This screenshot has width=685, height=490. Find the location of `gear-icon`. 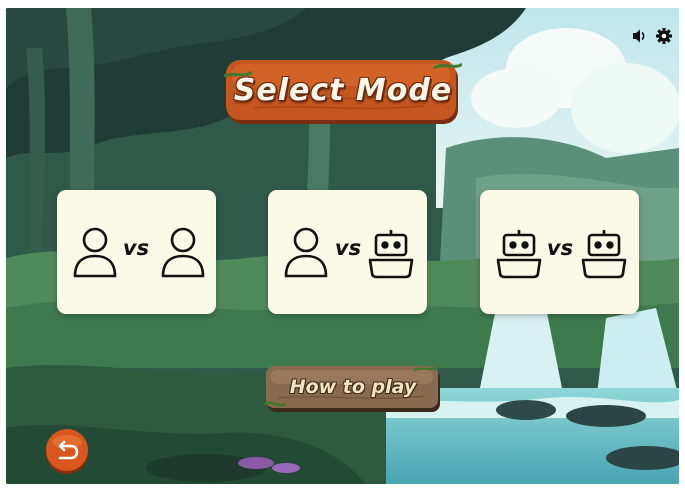

gear-icon is located at coordinates (664, 36).